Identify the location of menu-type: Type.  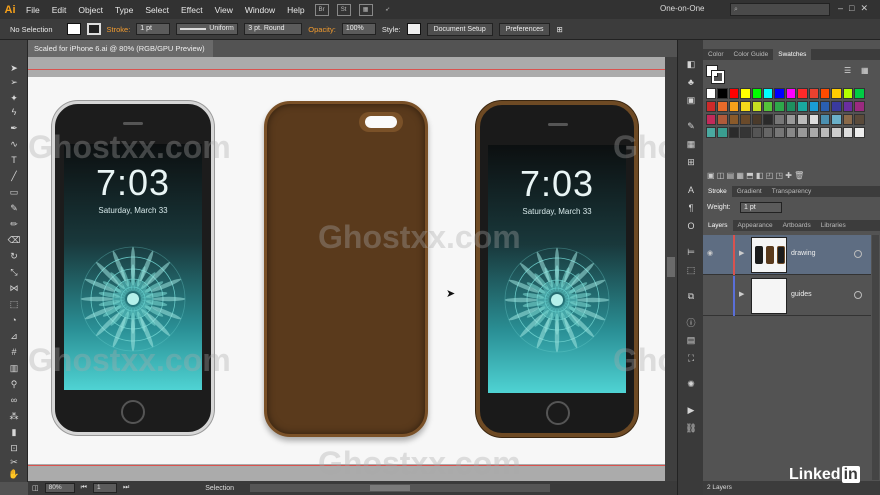
(124, 10).